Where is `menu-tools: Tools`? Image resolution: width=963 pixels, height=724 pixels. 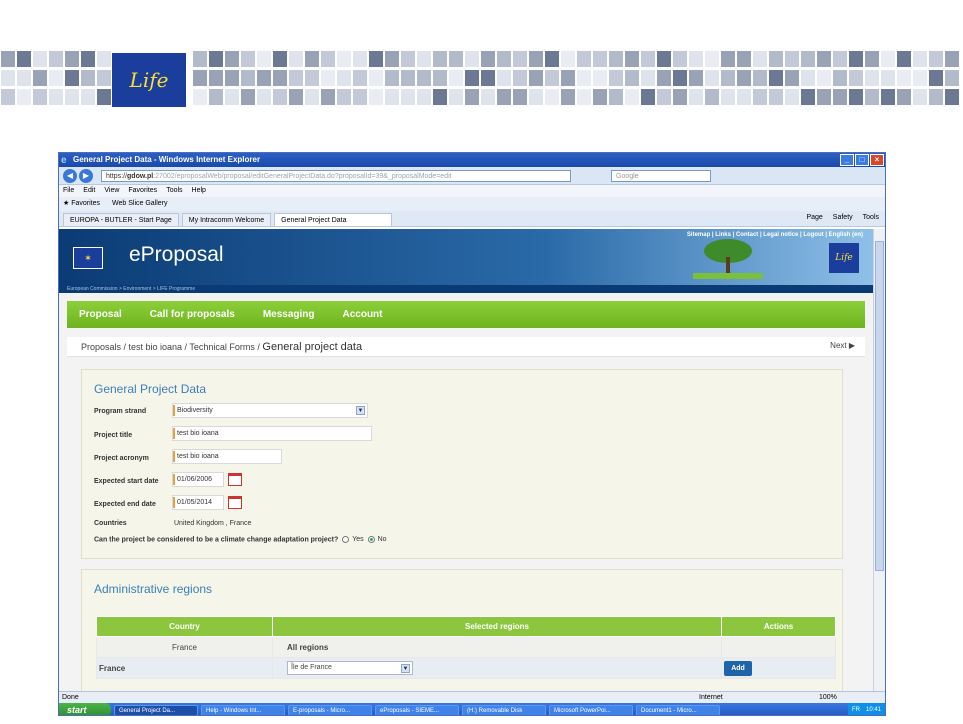 menu-tools: Tools is located at coordinates (174, 191).